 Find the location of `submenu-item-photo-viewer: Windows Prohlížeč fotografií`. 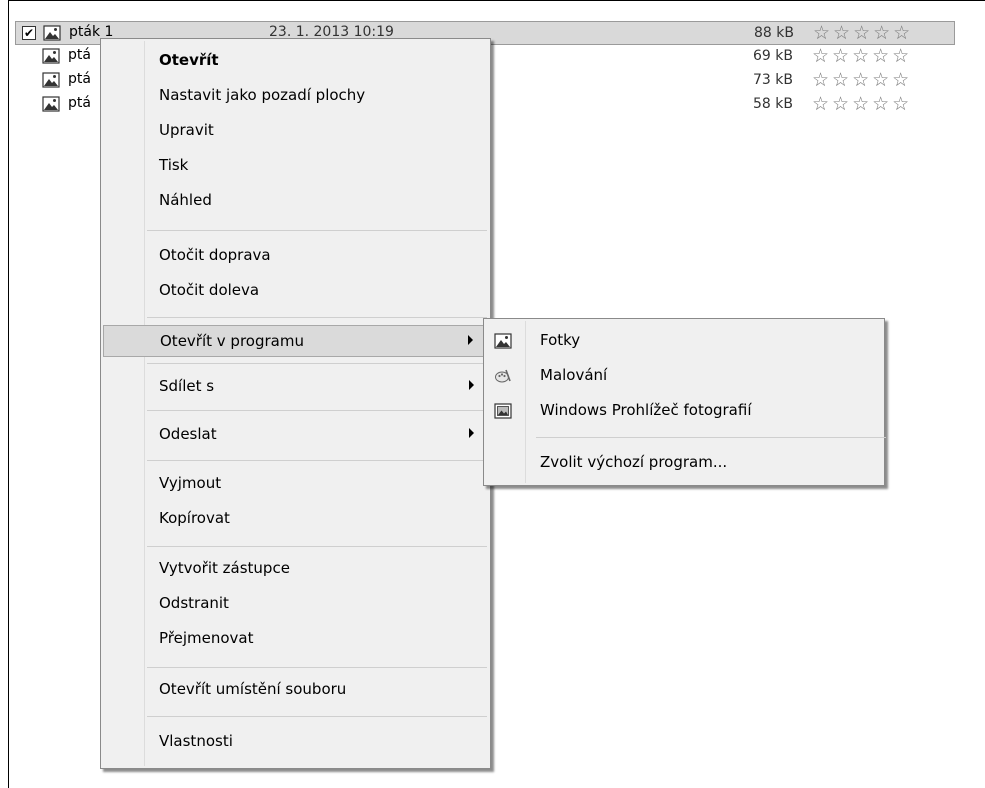

submenu-item-photo-viewer: Windows Prohlížeč fotografií is located at coordinates (684, 411).